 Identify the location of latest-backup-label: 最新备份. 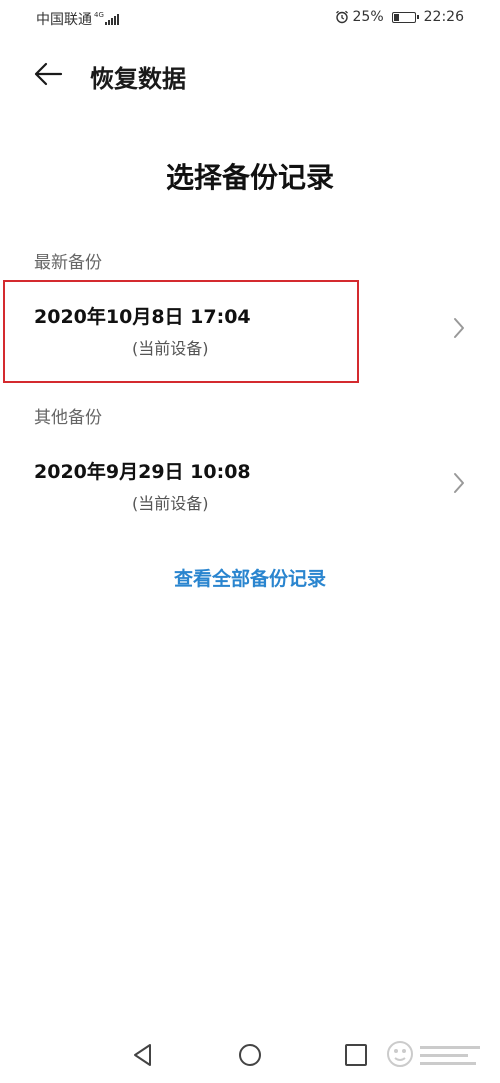
(68, 263).